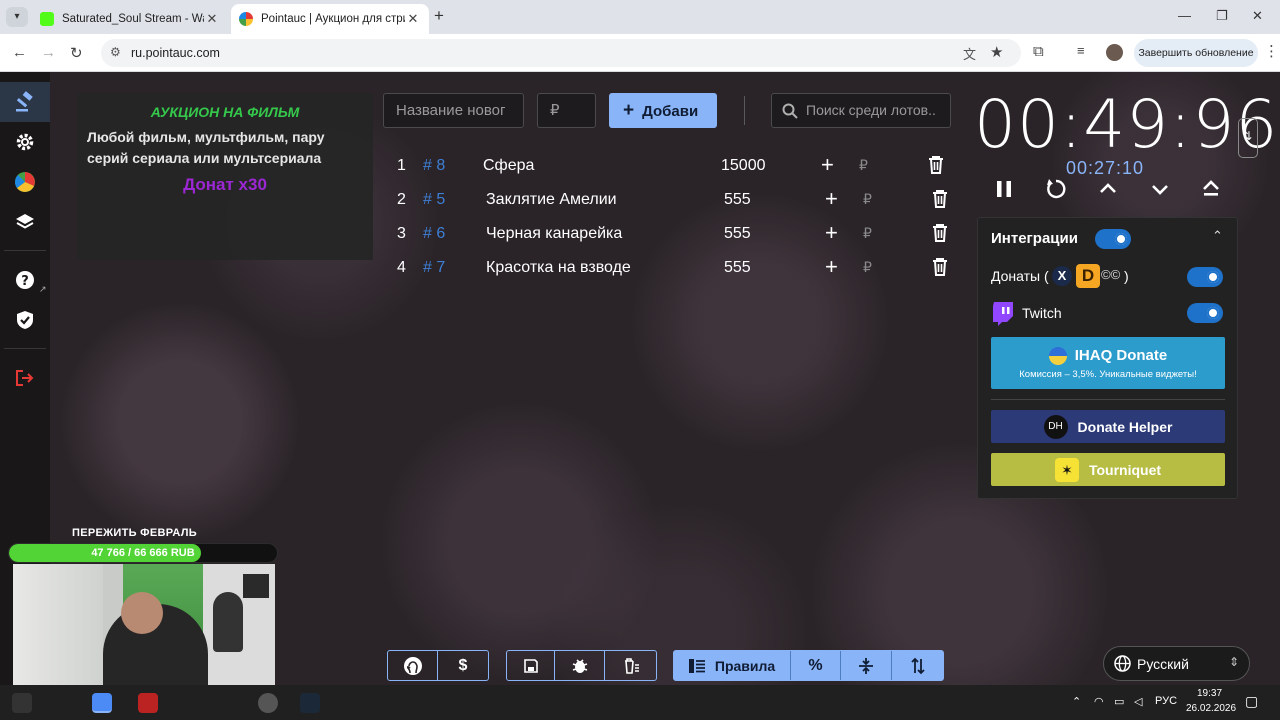 The width and height of the screenshot is (1280, 720). What do you see at coordinates (1076, 701) in the screenshot?
I see `tray-chevron-icon: ⌃` at bounding box center [1076, 701].